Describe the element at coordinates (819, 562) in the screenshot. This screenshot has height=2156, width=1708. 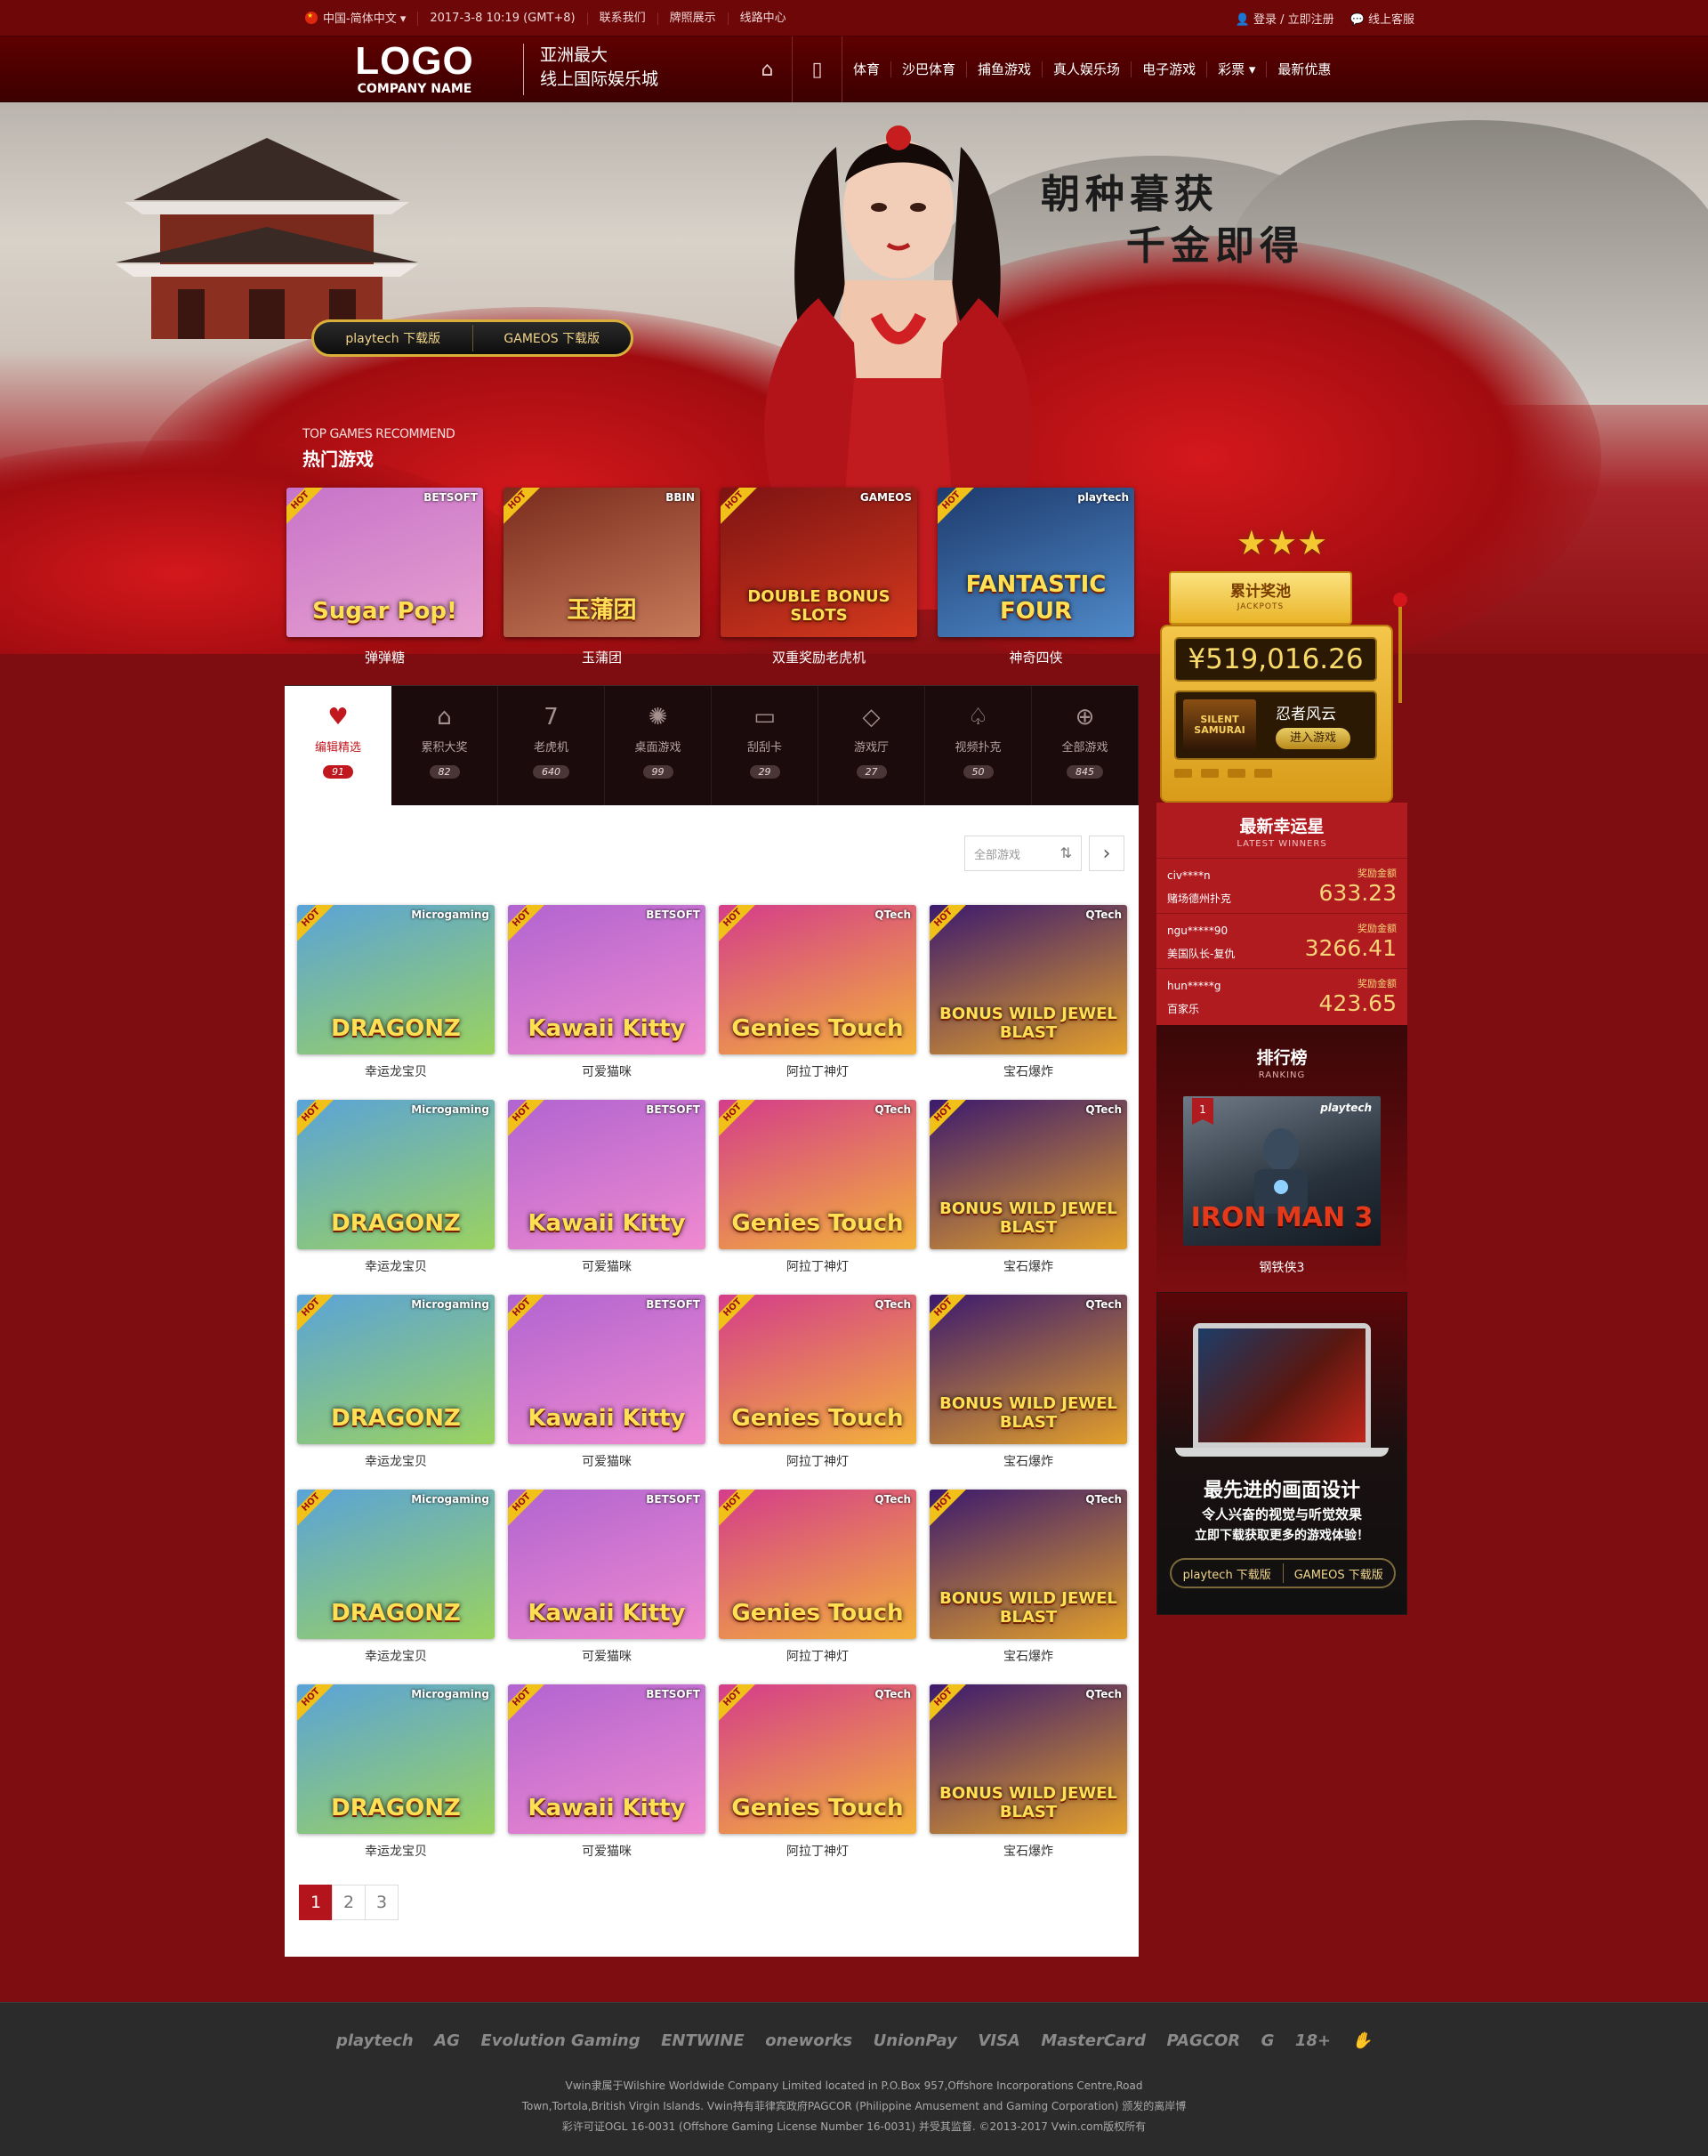
I see `game-thumbnail: HOT GAMEOS DOUBLE BONUS SLOTS` at that location.